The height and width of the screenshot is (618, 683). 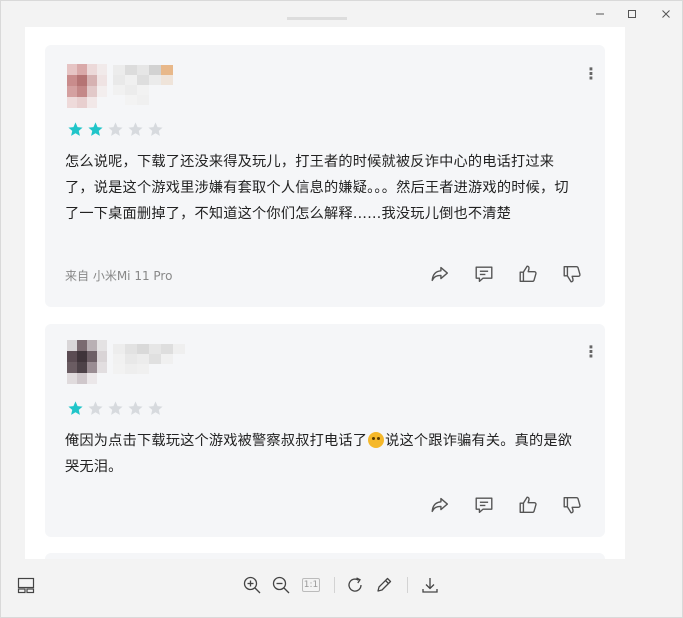 I want to click on minimize-button, so click(x=600, y=14).